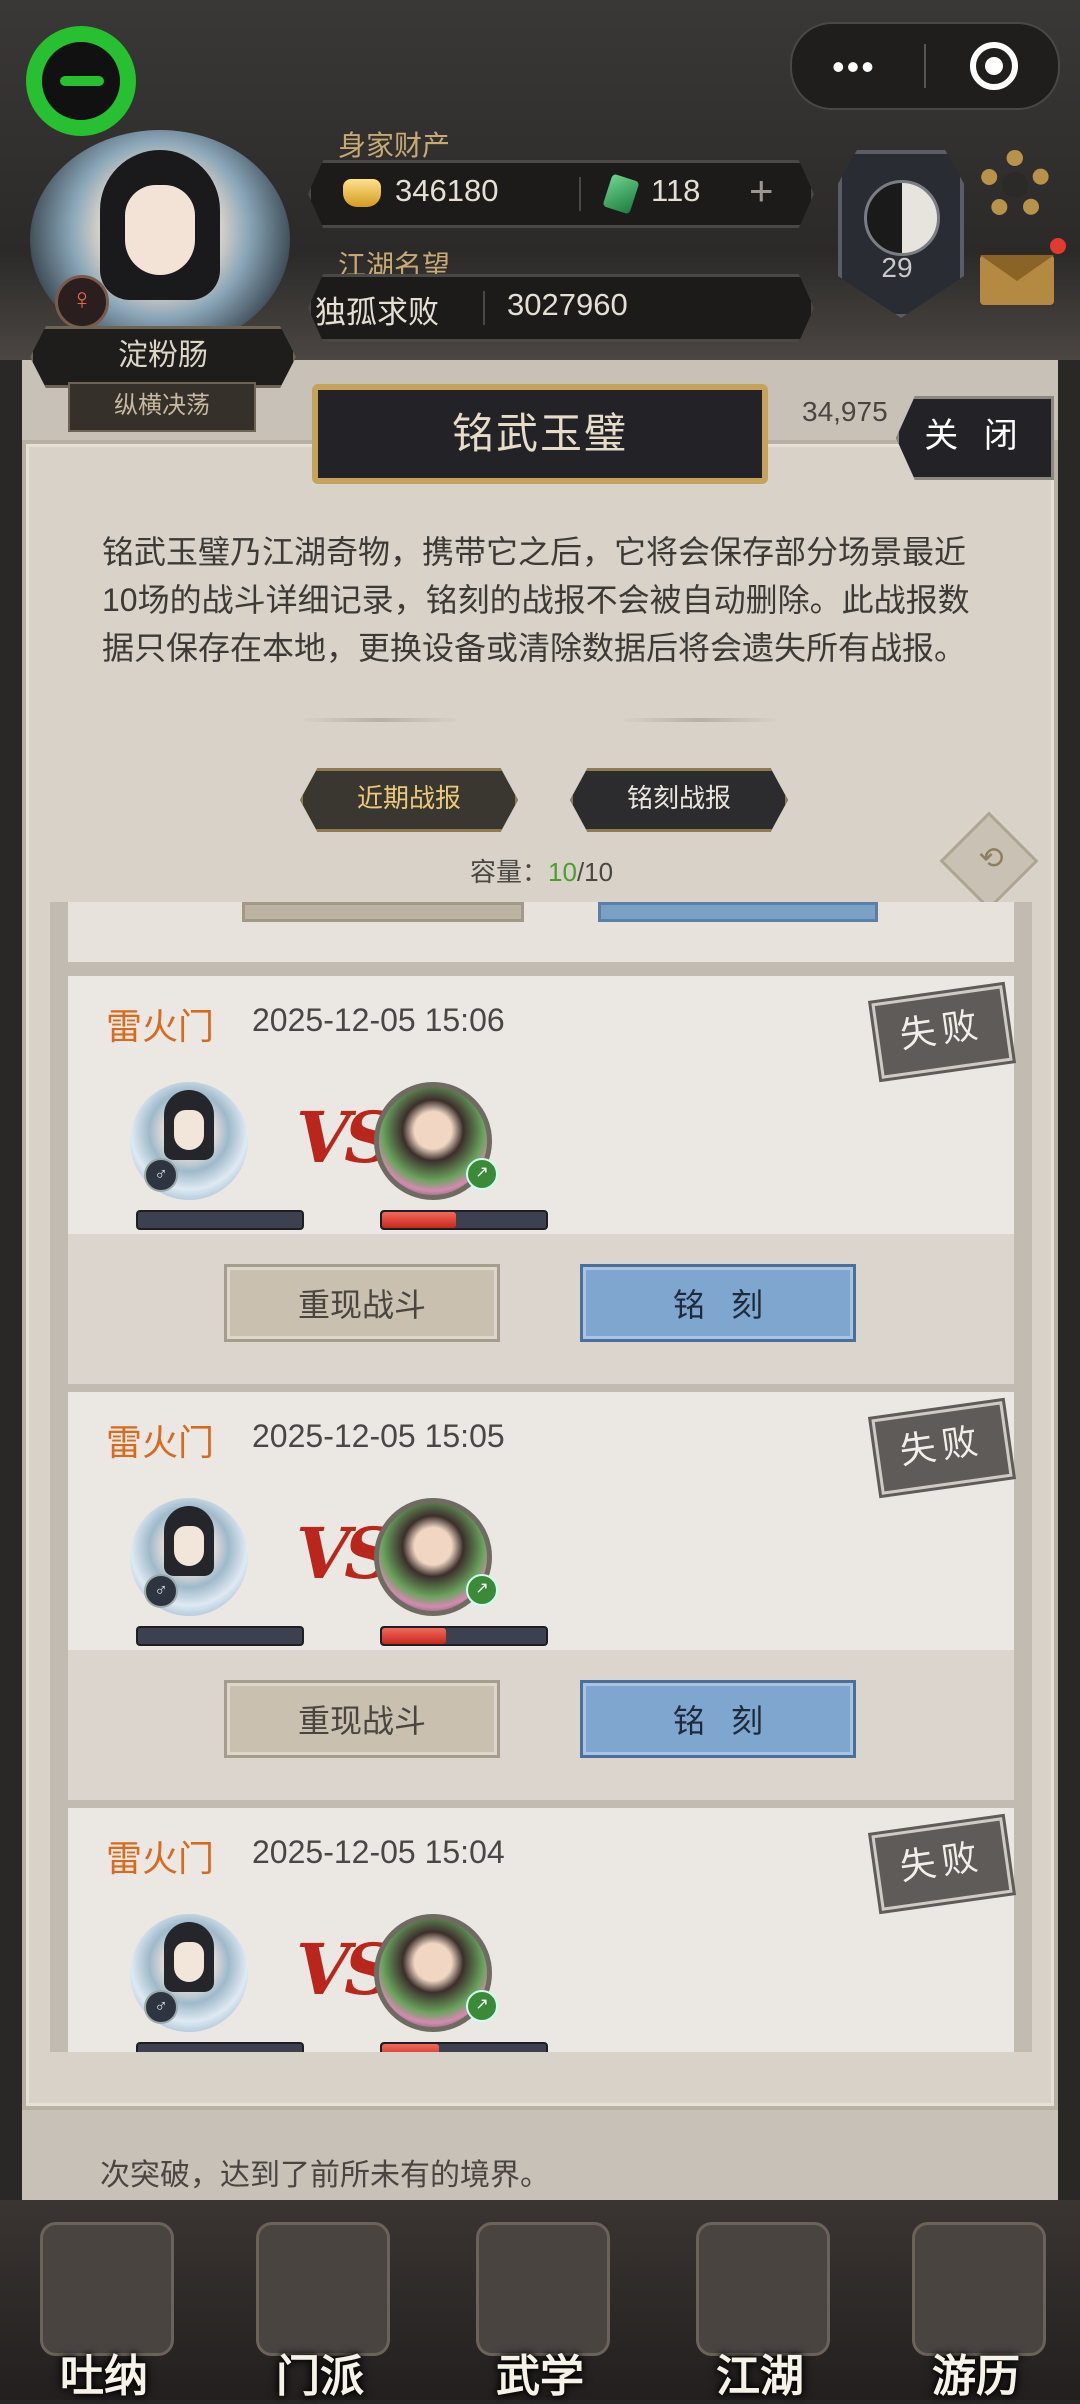 This screenshot has height=2404, width=1080. I want to click on nav-label: 武学, so click(540, 2376).